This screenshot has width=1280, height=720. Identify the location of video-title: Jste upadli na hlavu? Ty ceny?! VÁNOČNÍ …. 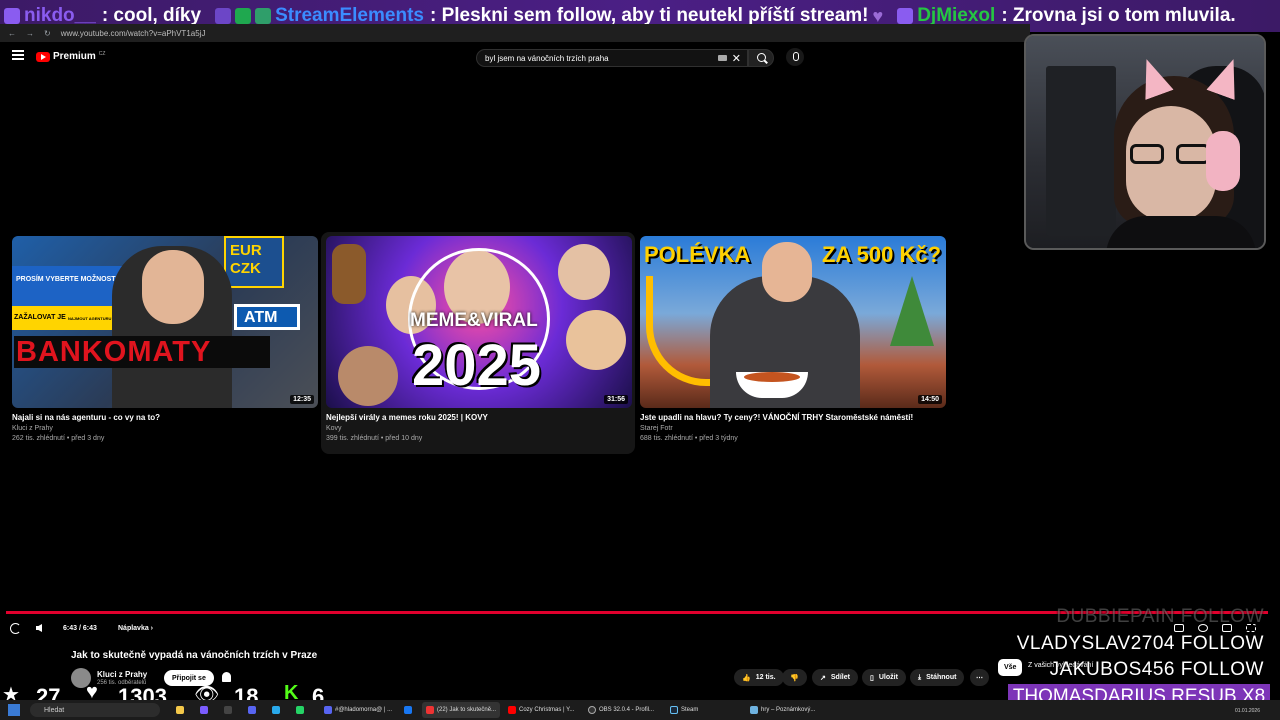
(793, 417).